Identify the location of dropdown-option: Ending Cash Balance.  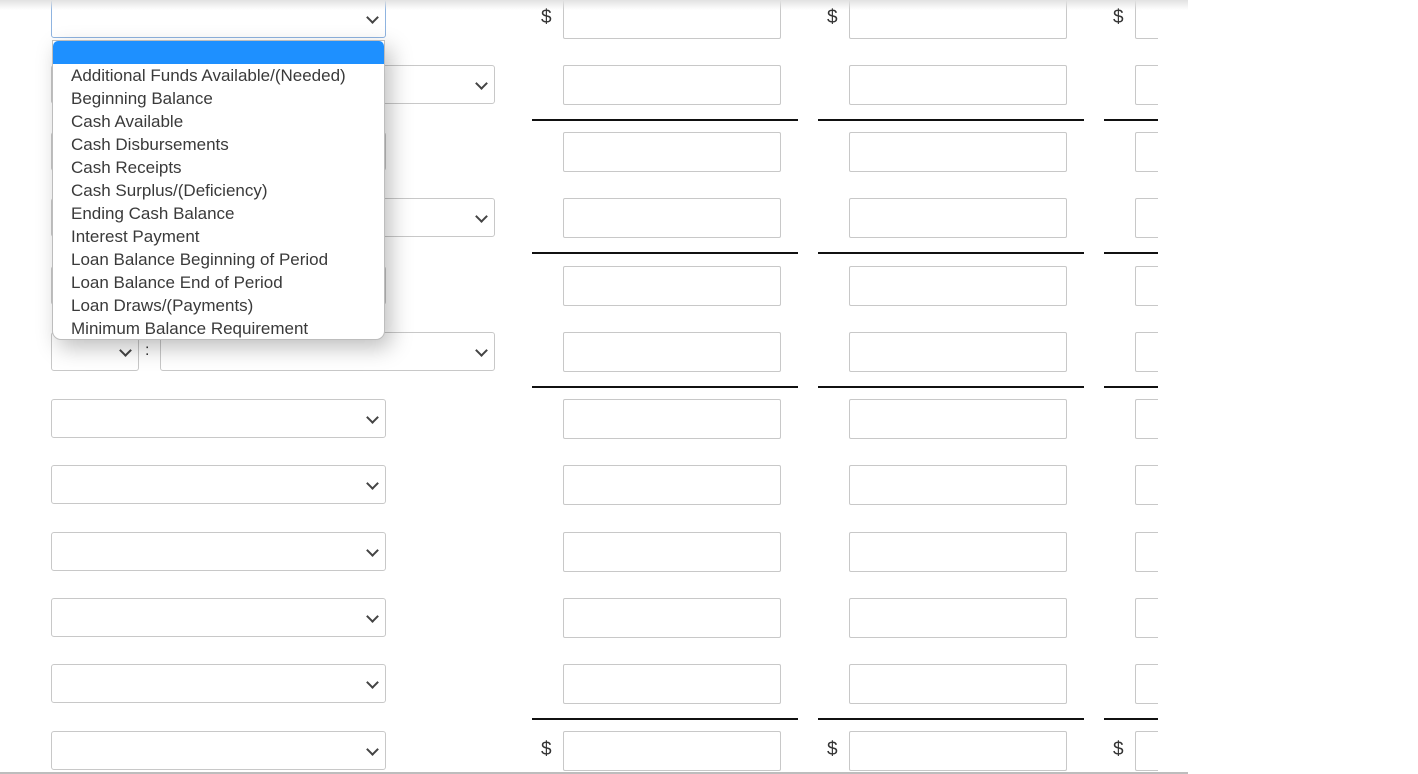
(218, 213).